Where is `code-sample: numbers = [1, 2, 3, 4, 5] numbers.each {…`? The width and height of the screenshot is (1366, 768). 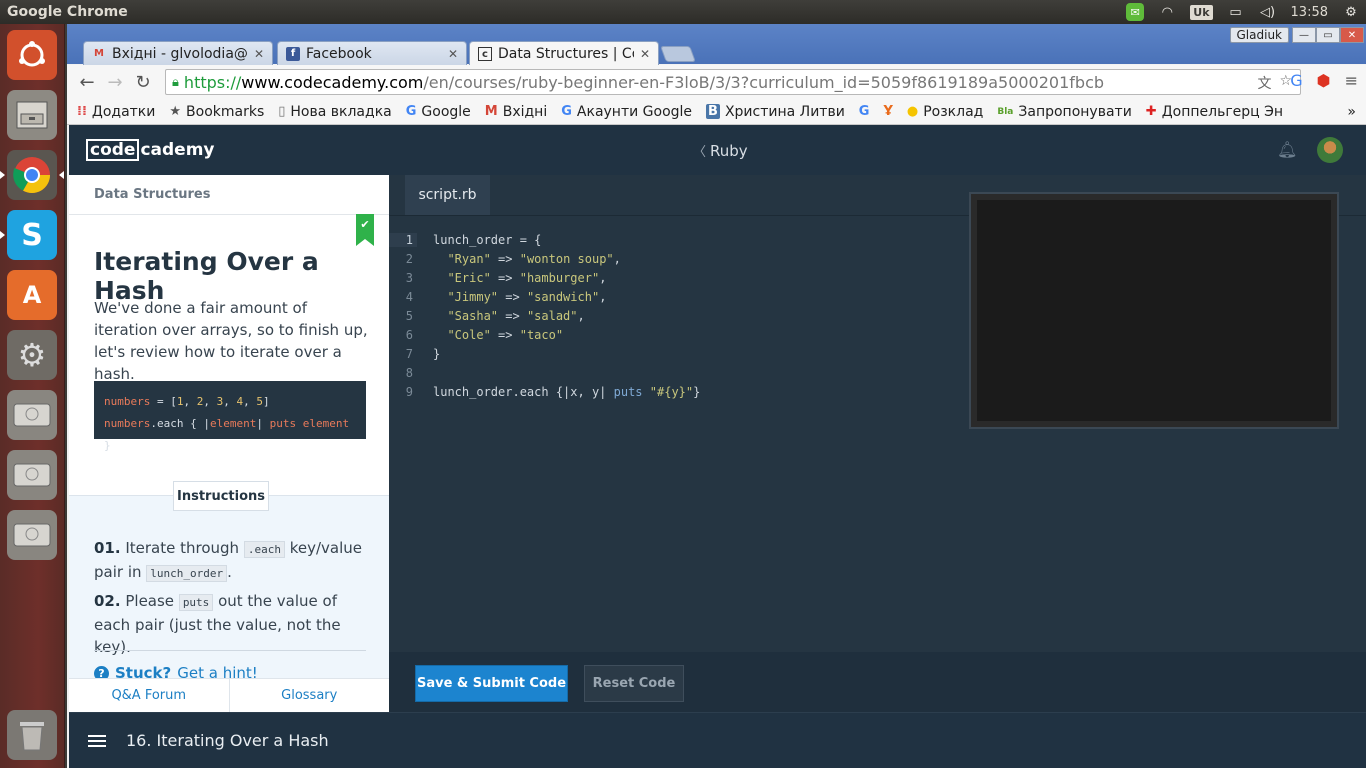
code-sample: numbers = [1, 2, 3, 4, 5] numbers.each {… is located at coordinates (230, 416).